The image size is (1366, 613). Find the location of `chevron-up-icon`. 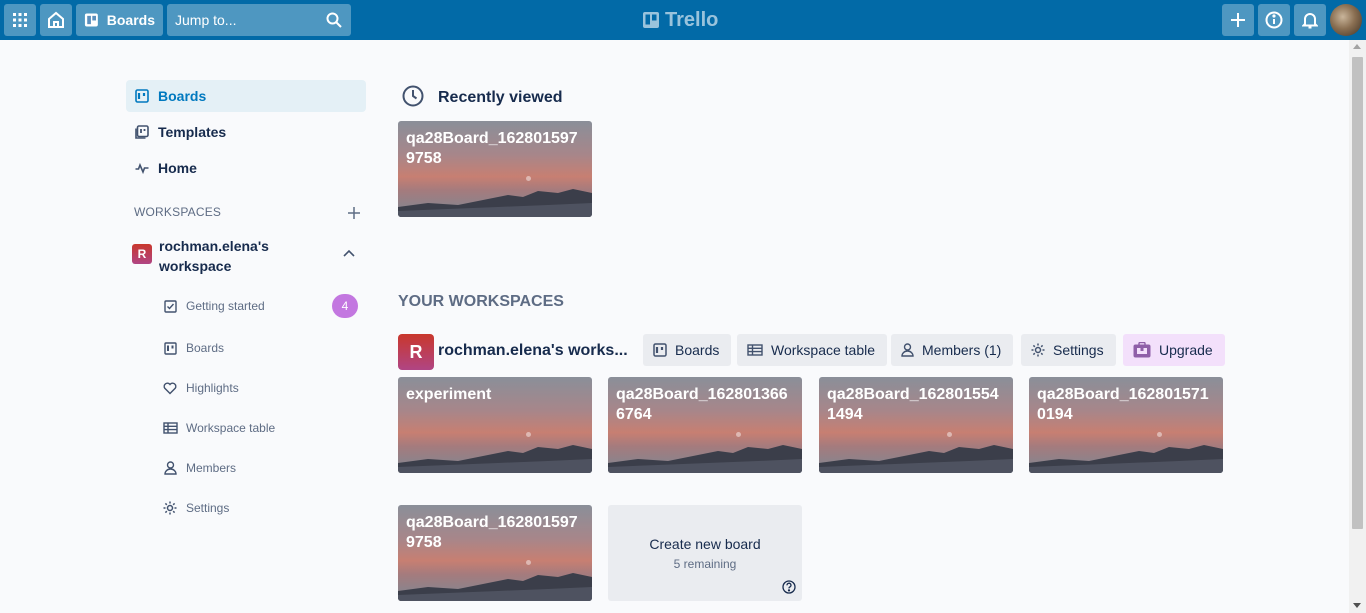

chevron-up-icon is located at coordinates (349, 253).